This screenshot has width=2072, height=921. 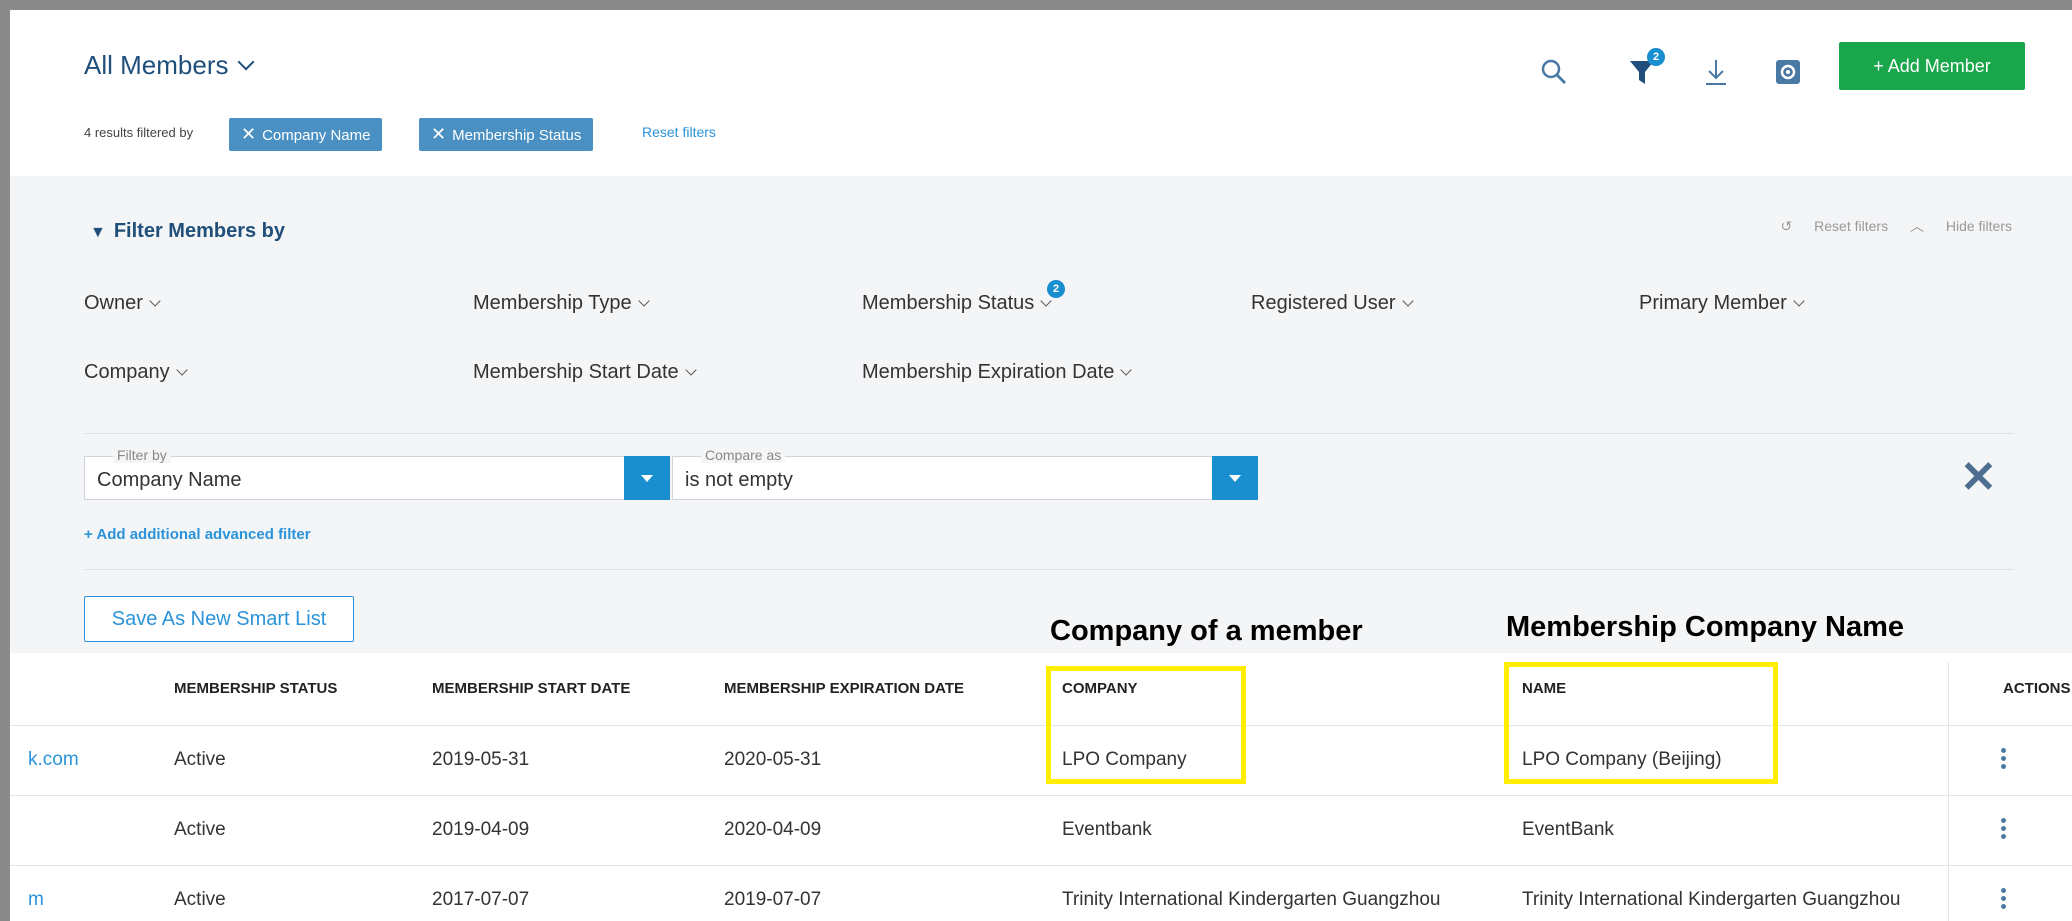 What do you see at coordinates (481, 899) in the screenshot?
I see `start-date-cell: 2017-07-07` at bounding box center [481, 899].